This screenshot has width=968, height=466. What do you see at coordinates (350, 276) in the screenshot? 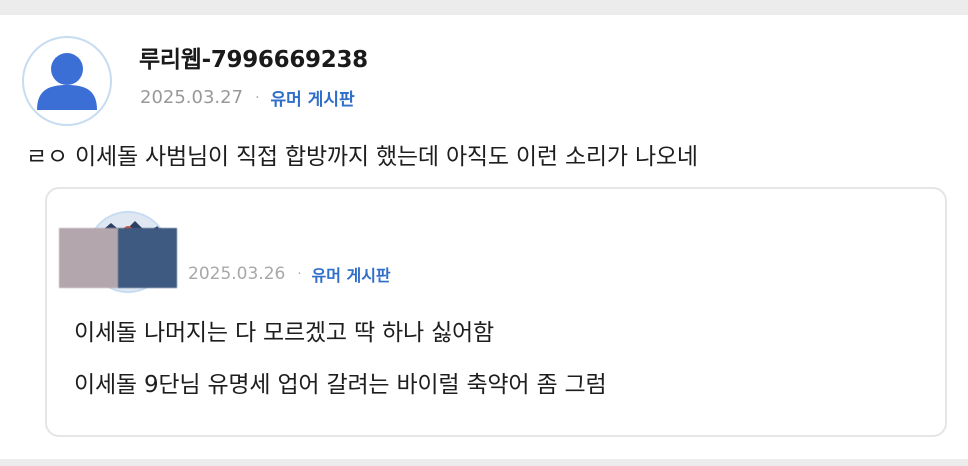
I see `quoted-board-link: 유머 게시판` at bounding box center [350, 276].